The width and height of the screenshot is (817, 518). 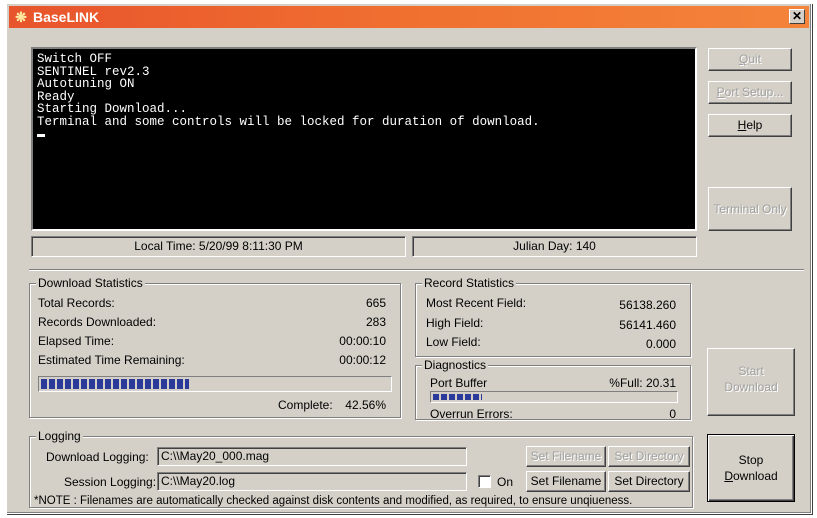 I want to click on session-logging-label: Session Logging:, so click(x=110, y=482).